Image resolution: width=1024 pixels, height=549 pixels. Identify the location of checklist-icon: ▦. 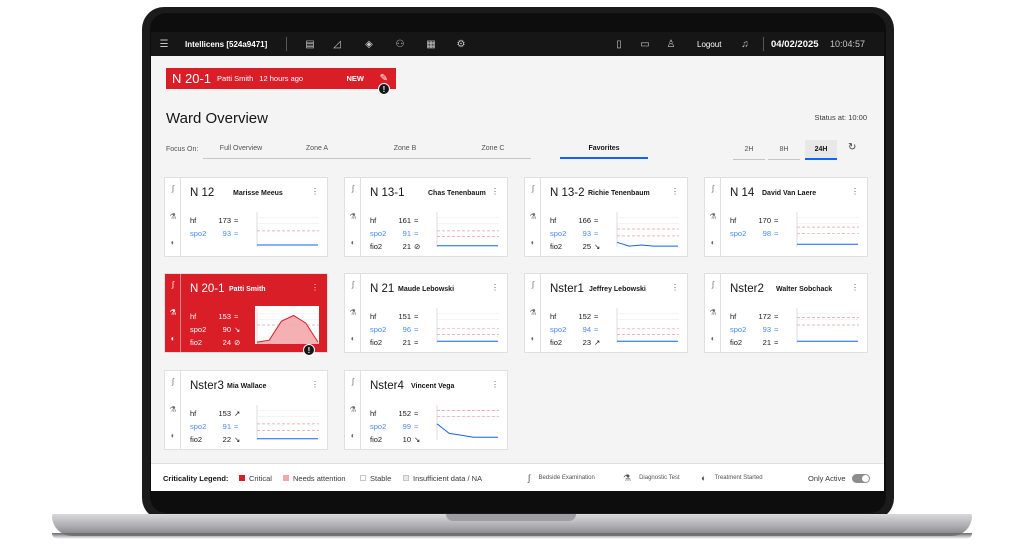
(431, 44).